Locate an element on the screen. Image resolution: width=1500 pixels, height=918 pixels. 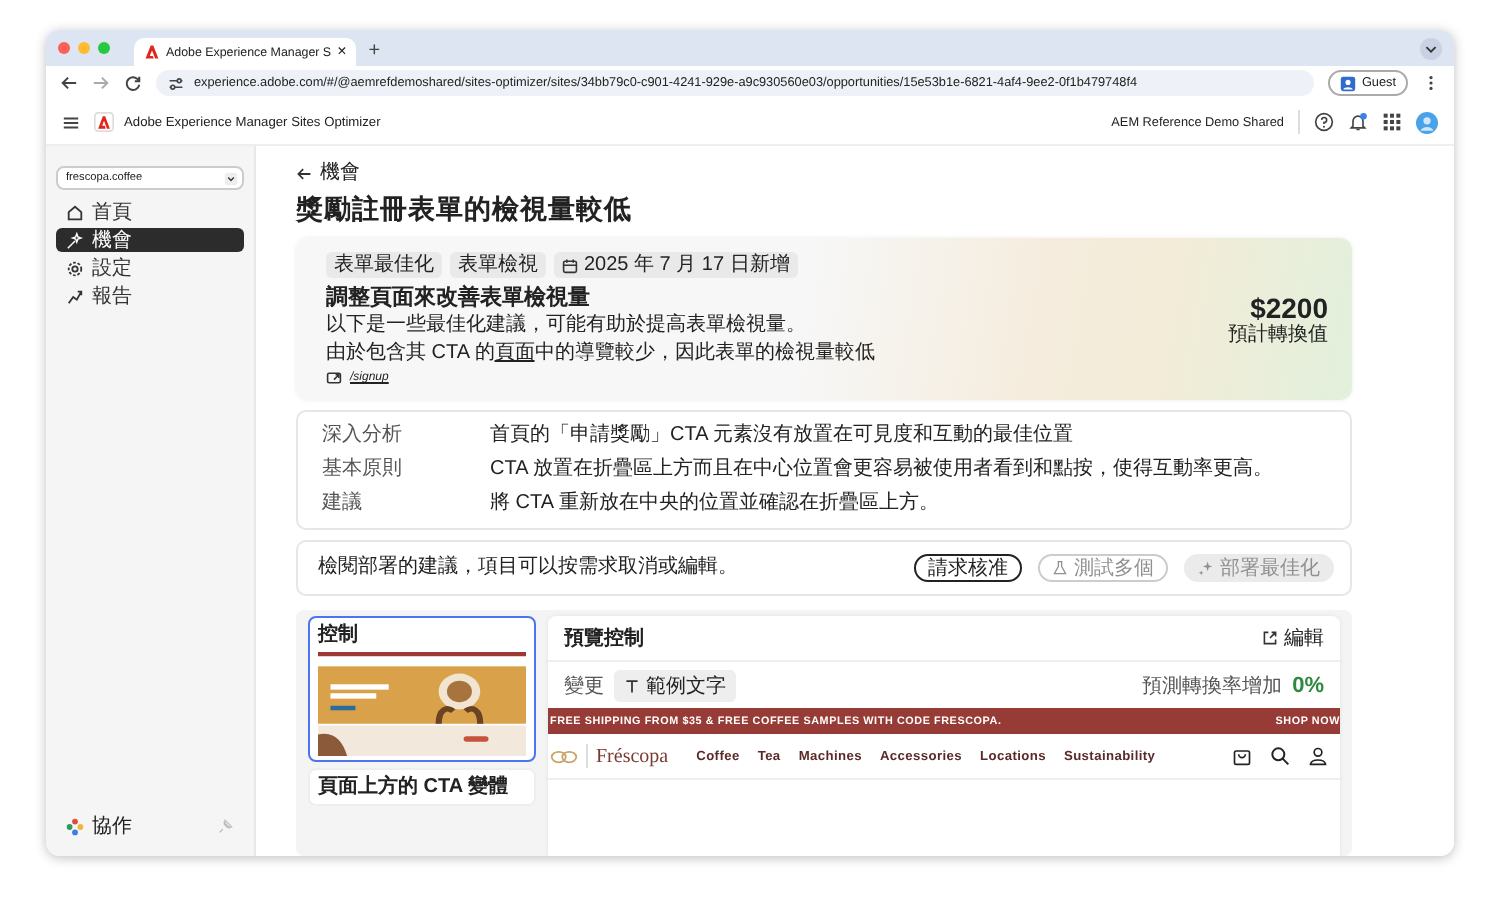
insight-text: 首頁的「申請獎勵」CTA 元素沒有放置在可見度和互動的最佳位置 is located at coordinates (781, 436).